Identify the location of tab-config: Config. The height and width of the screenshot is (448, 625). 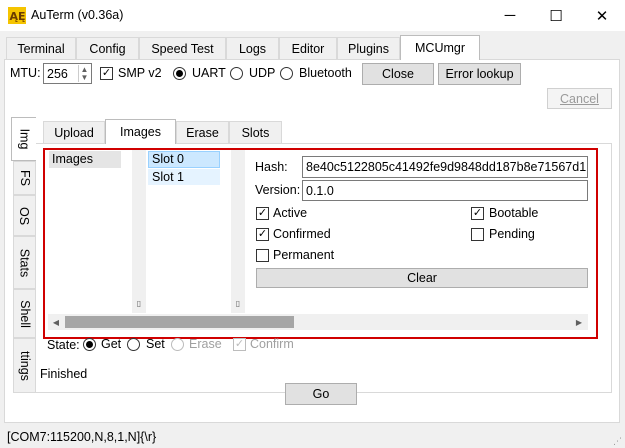
(107, 48).